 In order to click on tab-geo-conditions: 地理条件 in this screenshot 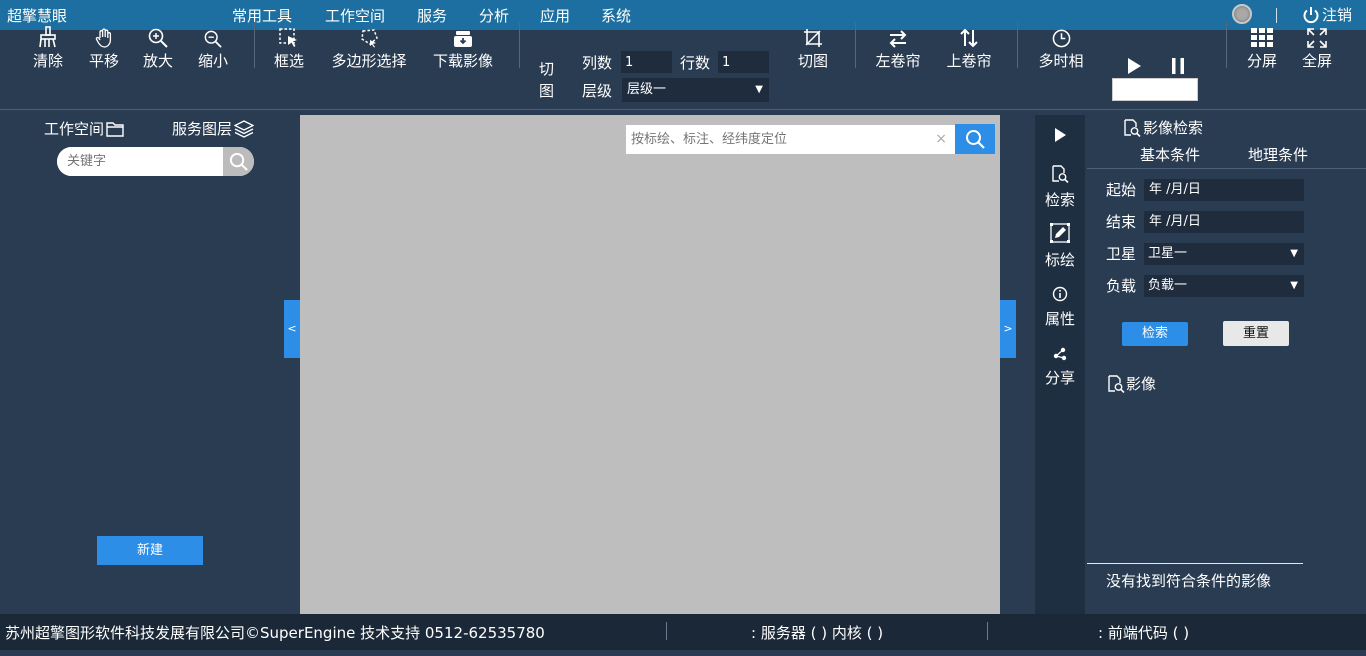, I will do `click(1278, 154)`.